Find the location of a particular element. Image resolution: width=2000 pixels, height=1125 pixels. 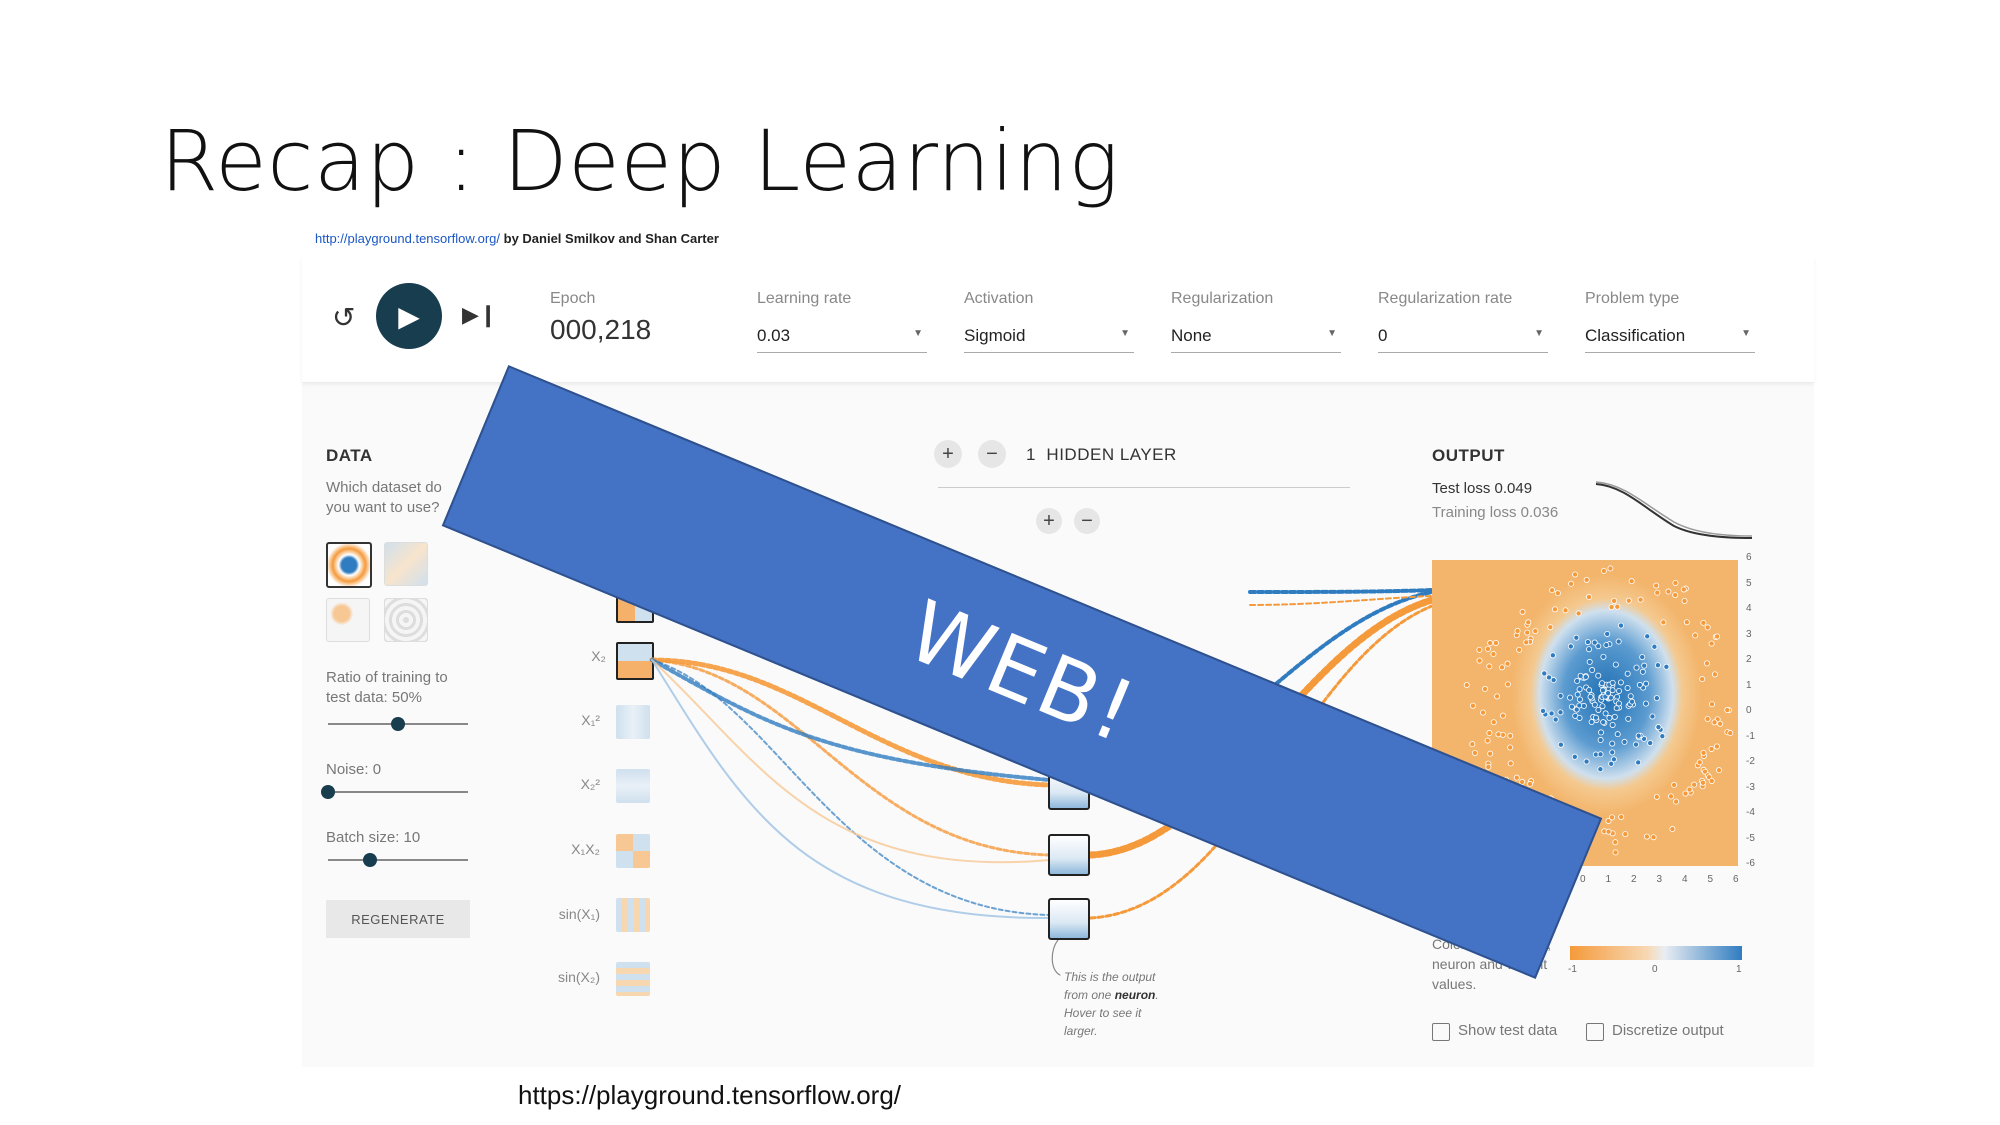

minus-icon: − is located at coordinates (1087, 520).